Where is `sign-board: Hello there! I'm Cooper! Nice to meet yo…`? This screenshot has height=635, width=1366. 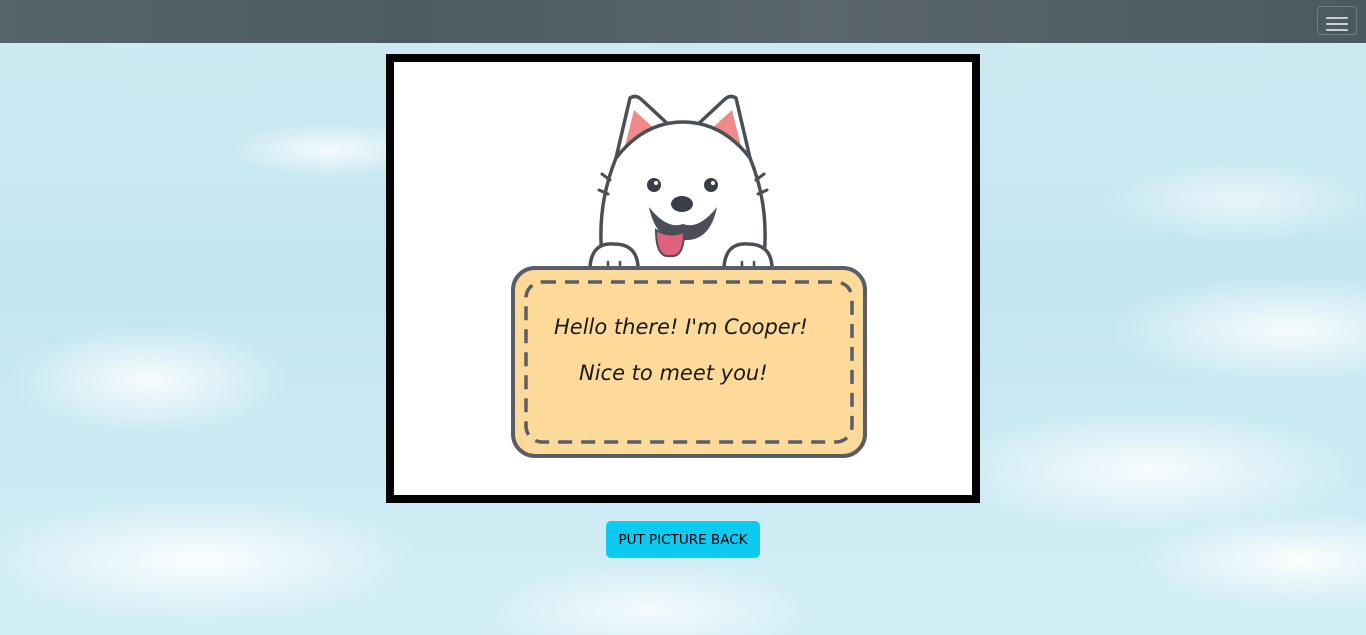
sign-board: Hello there! I'm Cooper! Nice to meet yo… is located at coordinates (689, 362).